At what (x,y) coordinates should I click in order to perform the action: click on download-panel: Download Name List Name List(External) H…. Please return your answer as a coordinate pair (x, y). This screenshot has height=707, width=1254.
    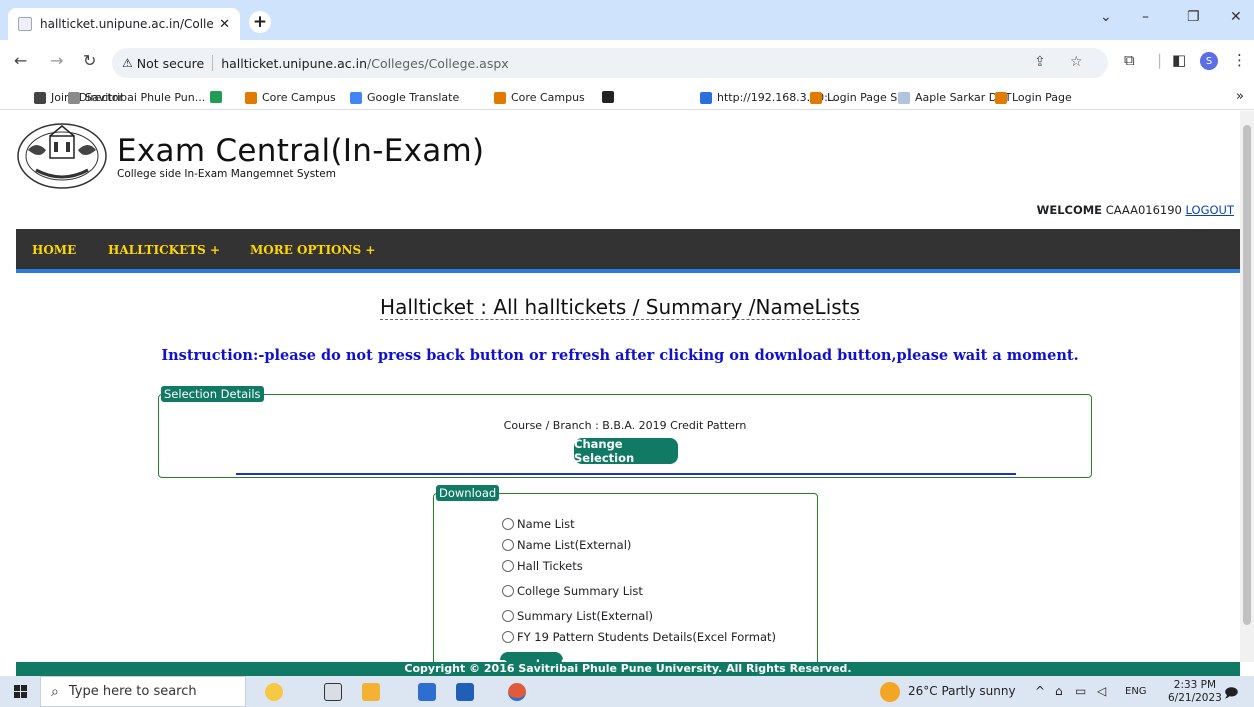
    Looking at the image, I should click on (625, 573).